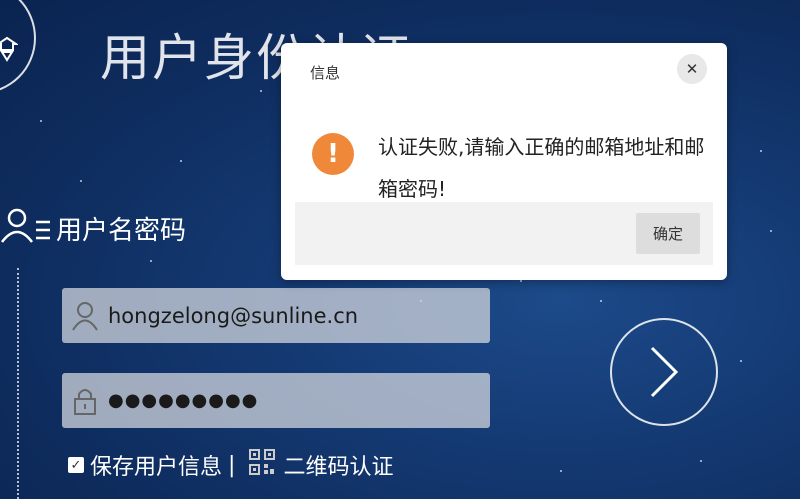 This screenshot has height=499, width=800. I want to click on warning-icon: !, so click(333, 154).